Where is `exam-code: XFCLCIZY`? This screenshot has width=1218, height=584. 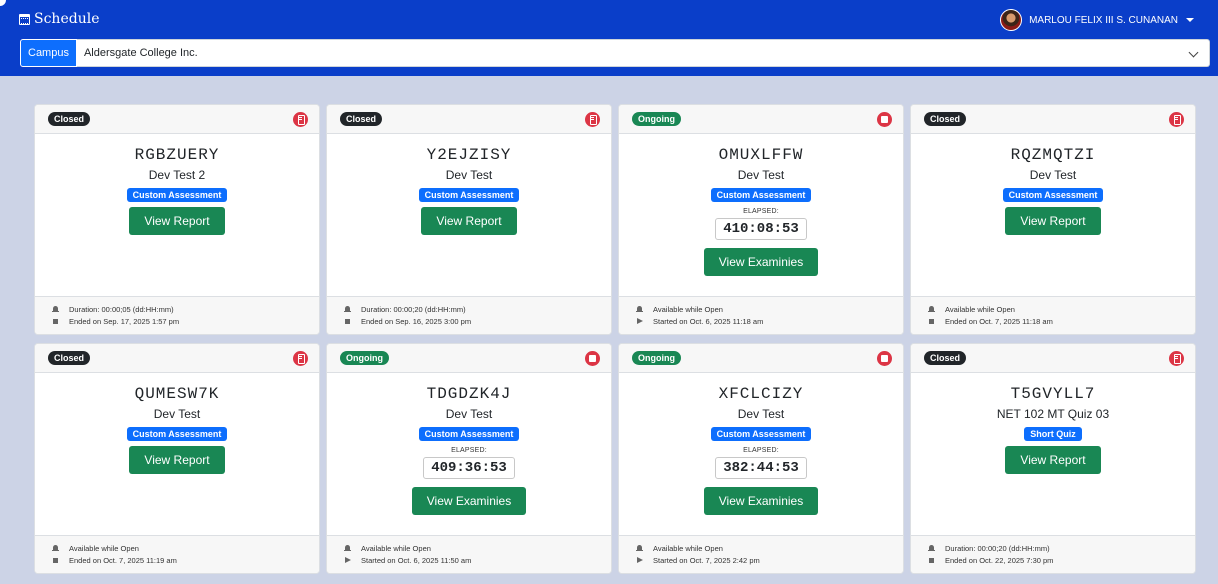
exam-code: XFCLCIZY is located at coordinates (761, 394).